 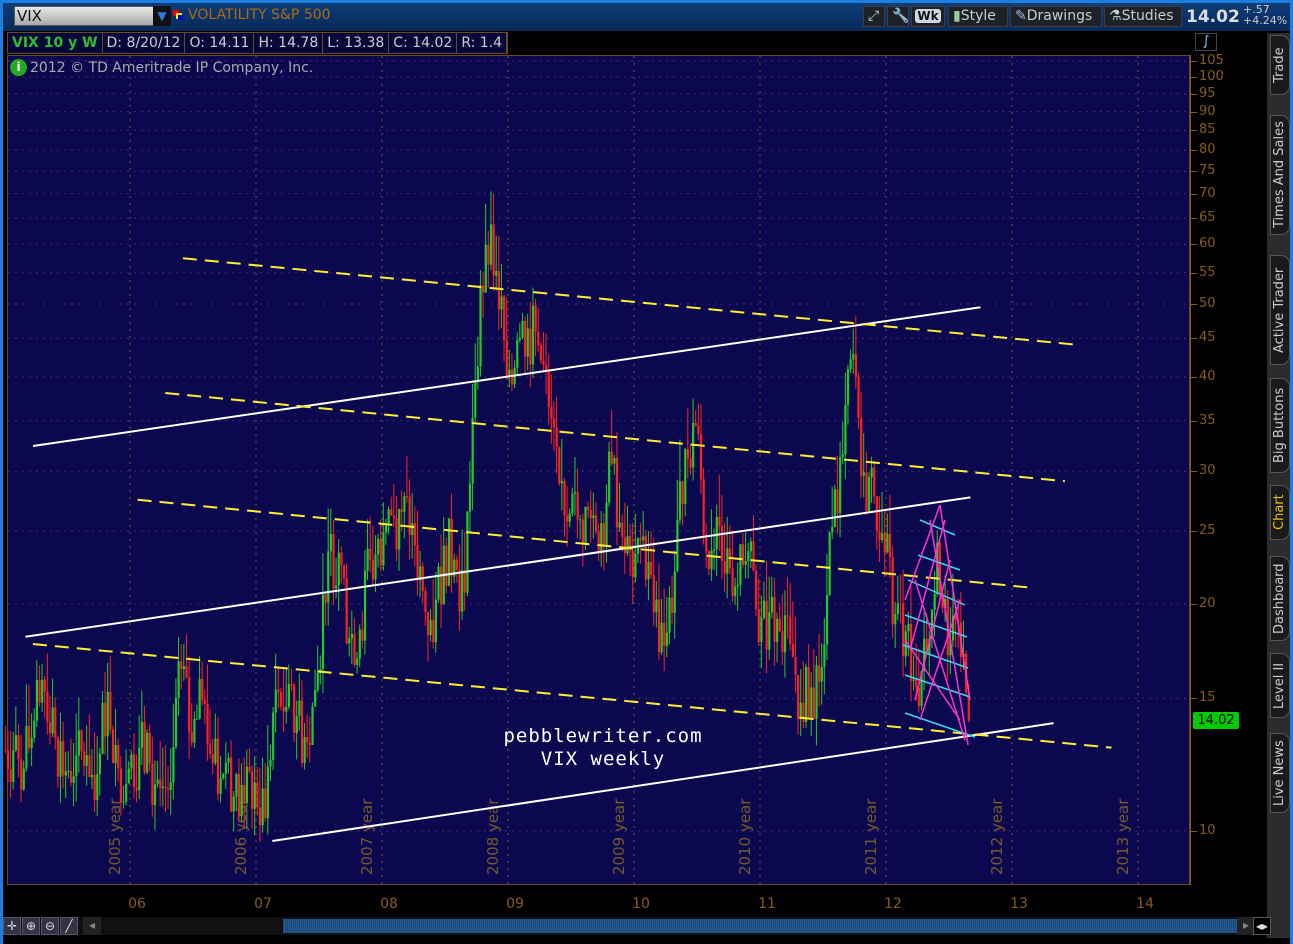 I want to click on y-tick-label: 20, so click(x=1207, y=604).